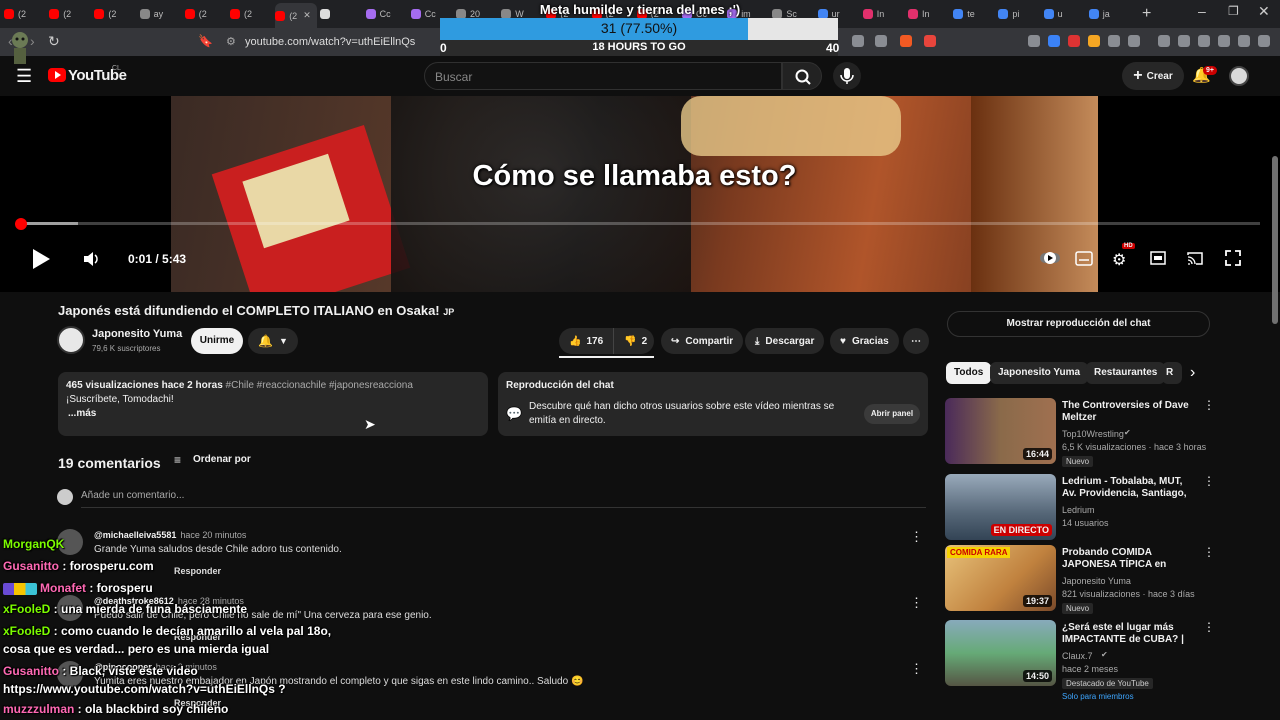  I want to click on minimize-icon: –, so click(1202, 11).